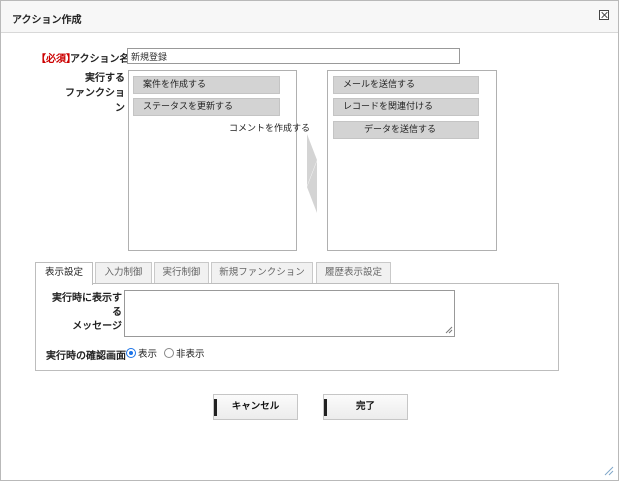  Describe the element at coordinates (604, 15) in the screenshot. I see `close-icon` at that location.